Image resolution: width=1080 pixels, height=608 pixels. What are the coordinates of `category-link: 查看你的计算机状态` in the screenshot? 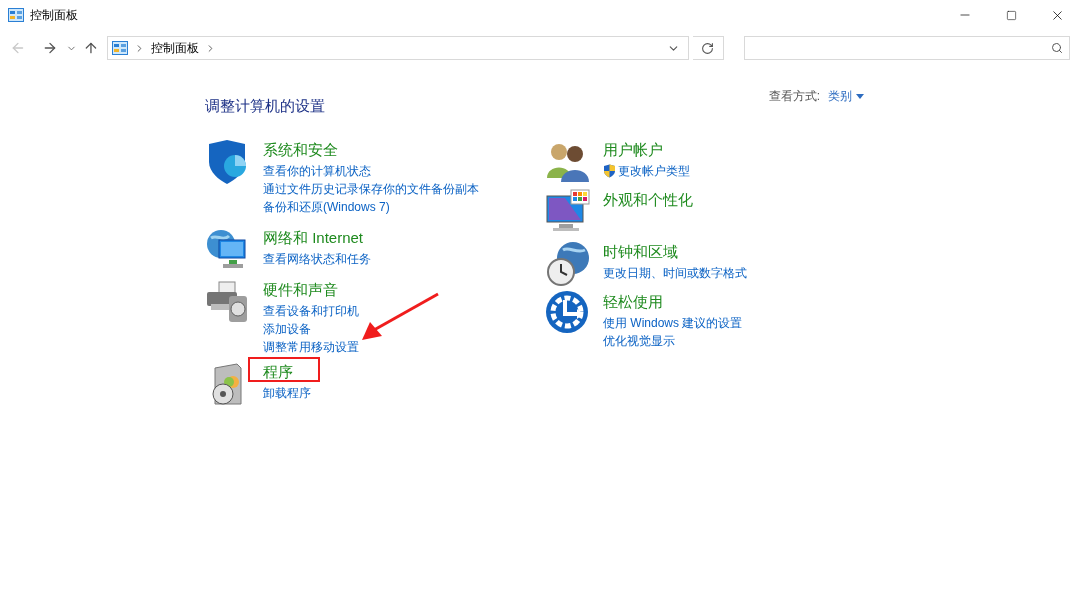 It's located at (317, 171).